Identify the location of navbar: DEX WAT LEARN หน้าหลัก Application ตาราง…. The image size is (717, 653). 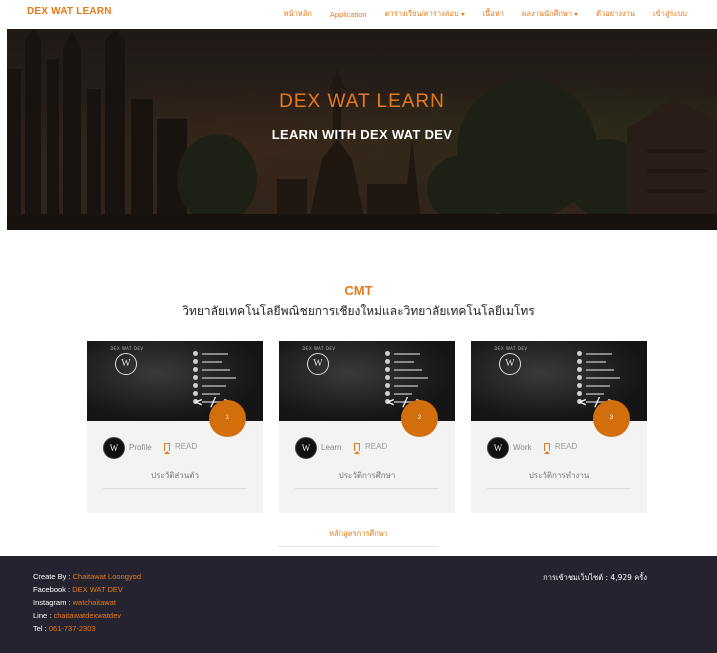
(358, 14).